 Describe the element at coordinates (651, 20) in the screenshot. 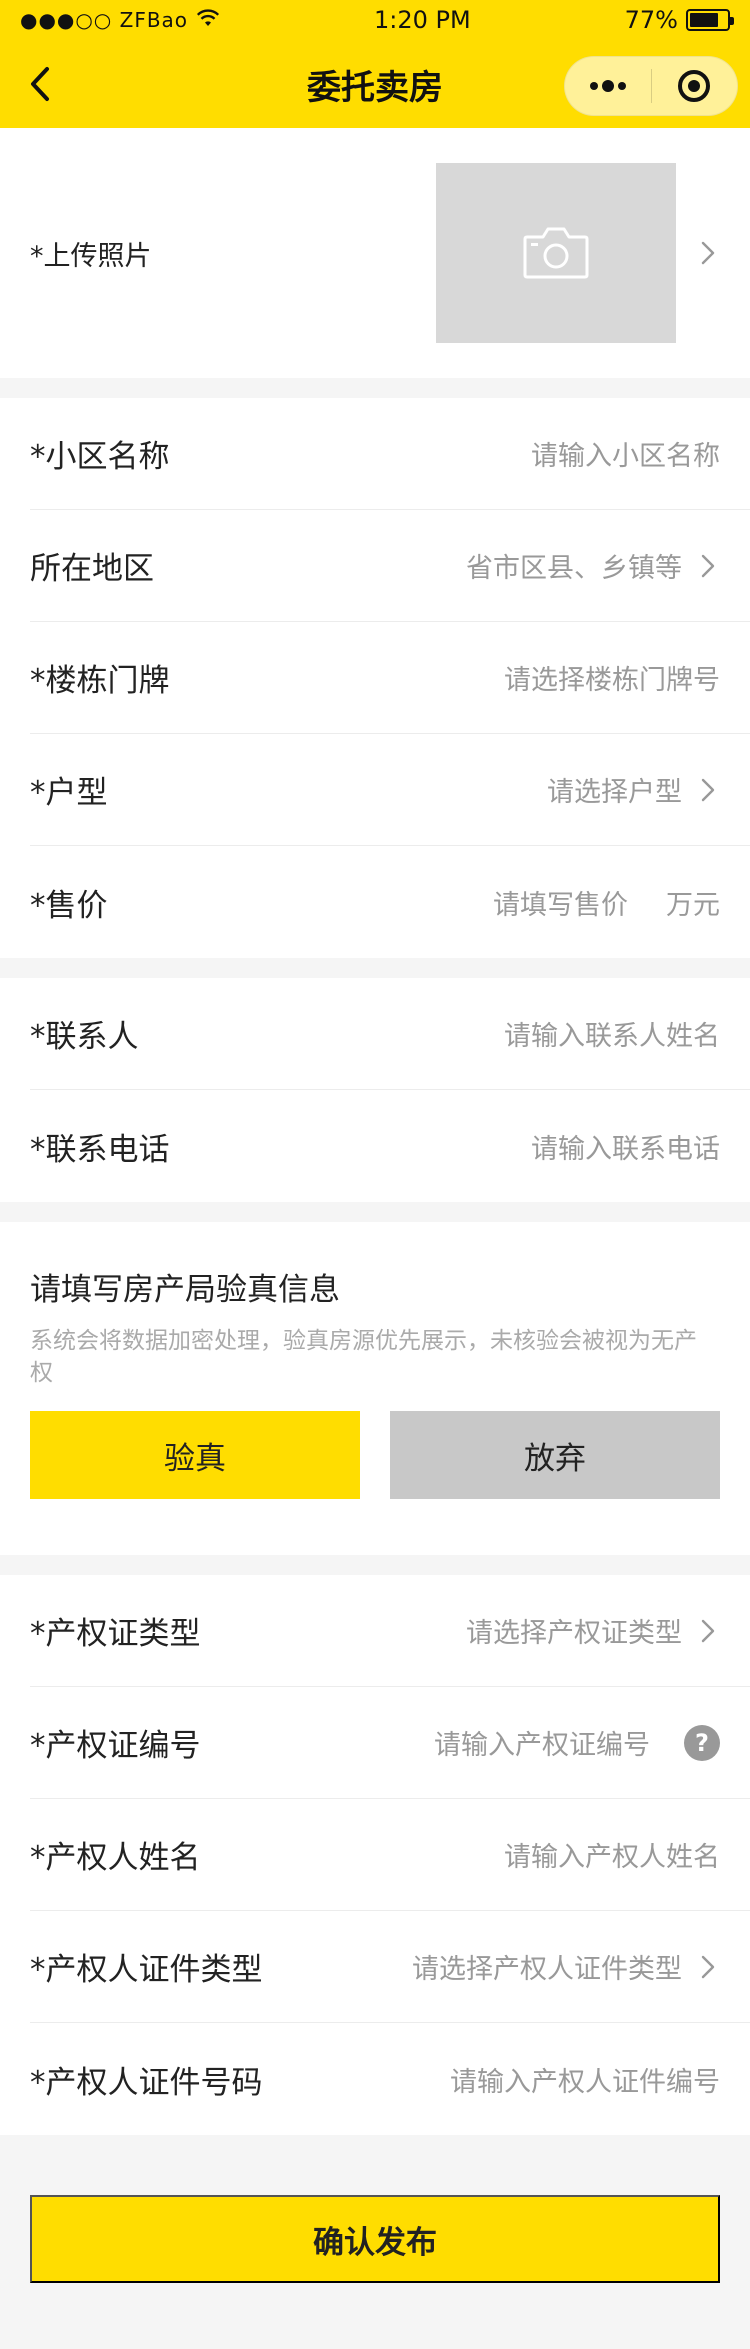

I see `battery-percent: 77%` at that location.